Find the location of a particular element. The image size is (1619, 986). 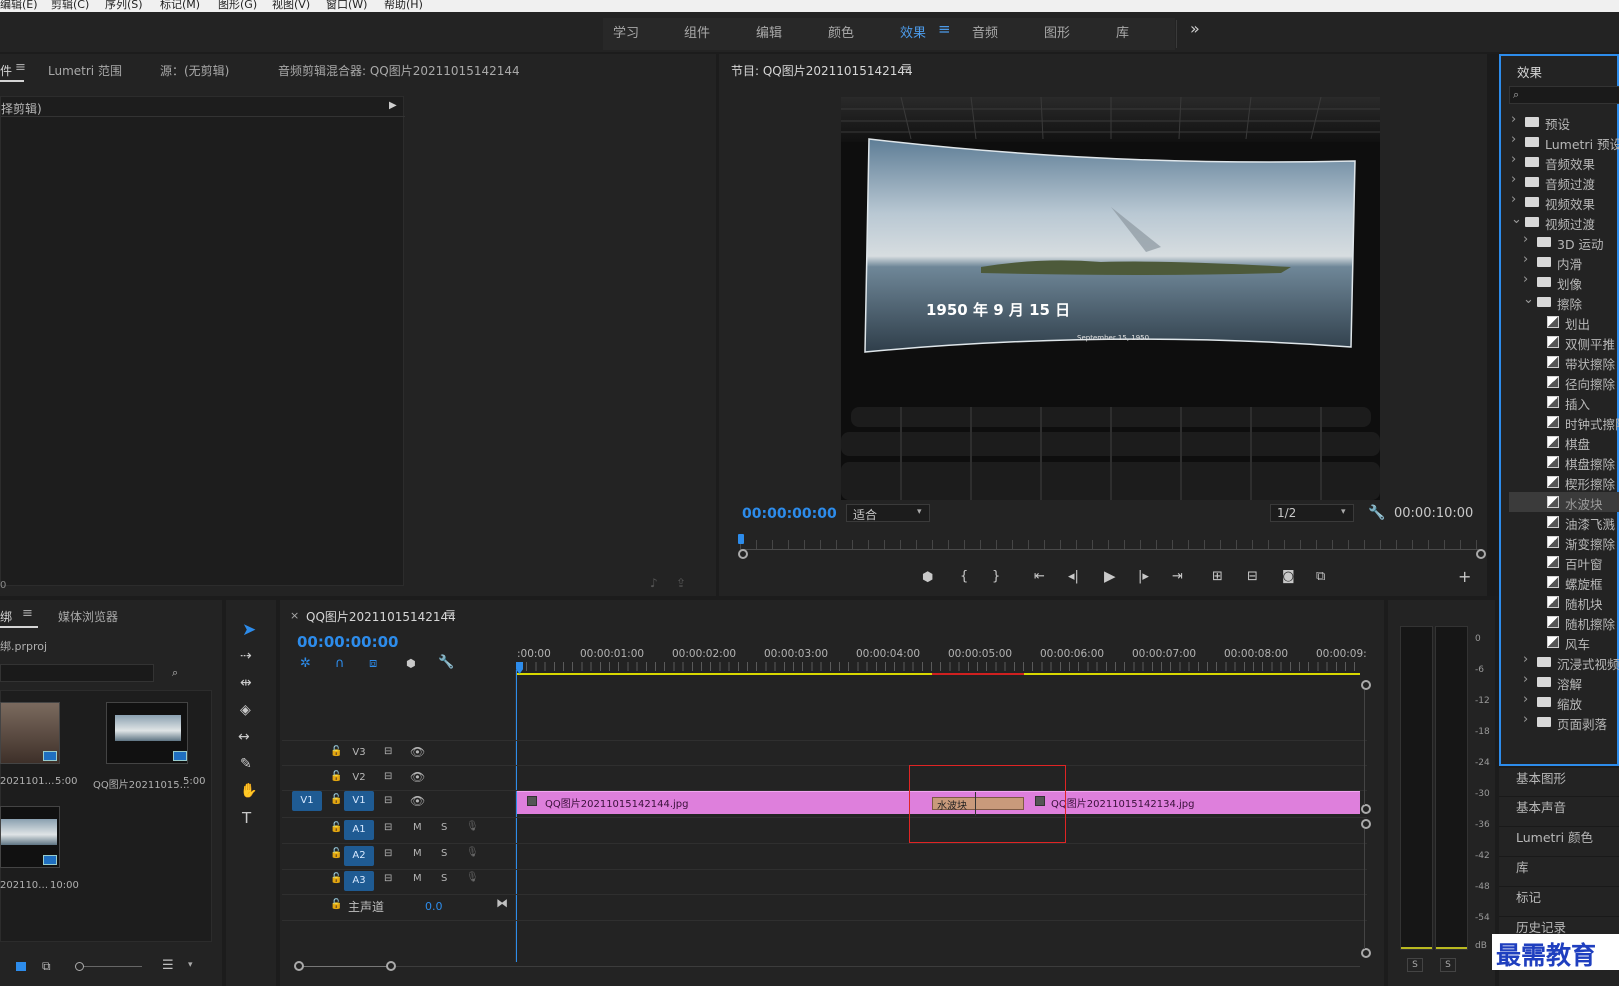

h-scrollbar-track is located at coordinates (829, 966).